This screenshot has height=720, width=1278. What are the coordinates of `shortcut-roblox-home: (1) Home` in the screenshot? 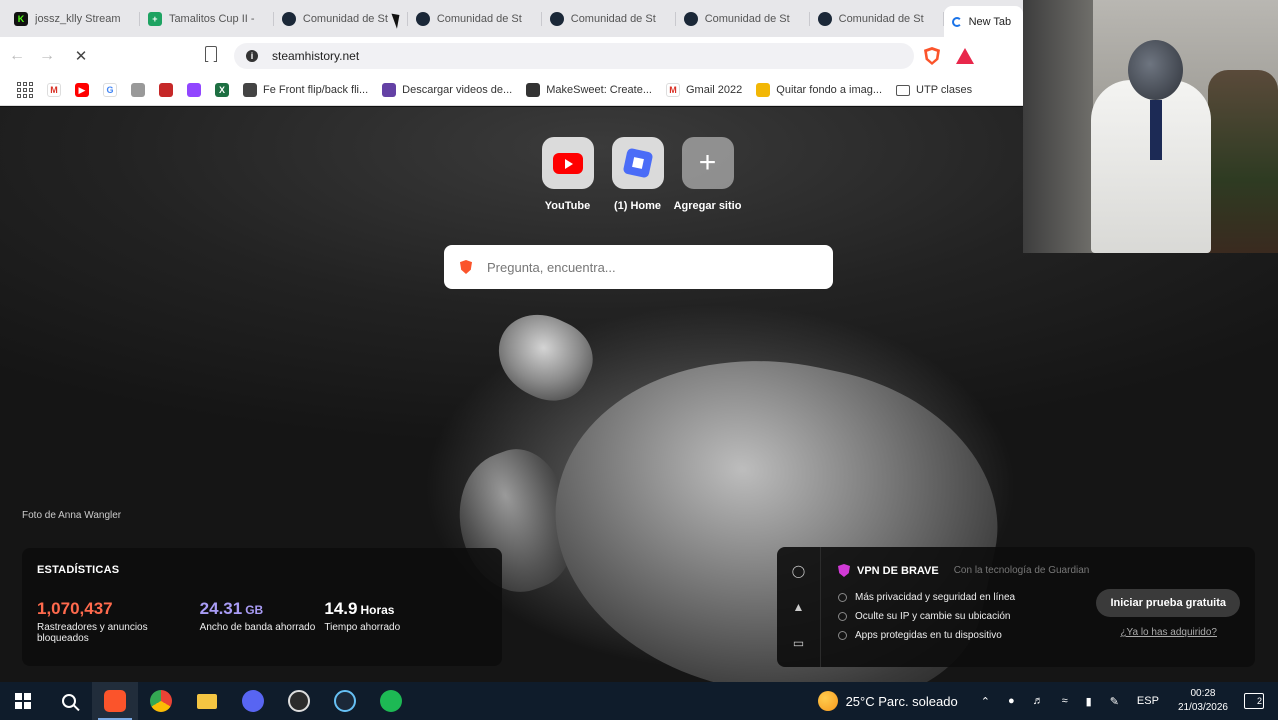 It's located at (637, 174).